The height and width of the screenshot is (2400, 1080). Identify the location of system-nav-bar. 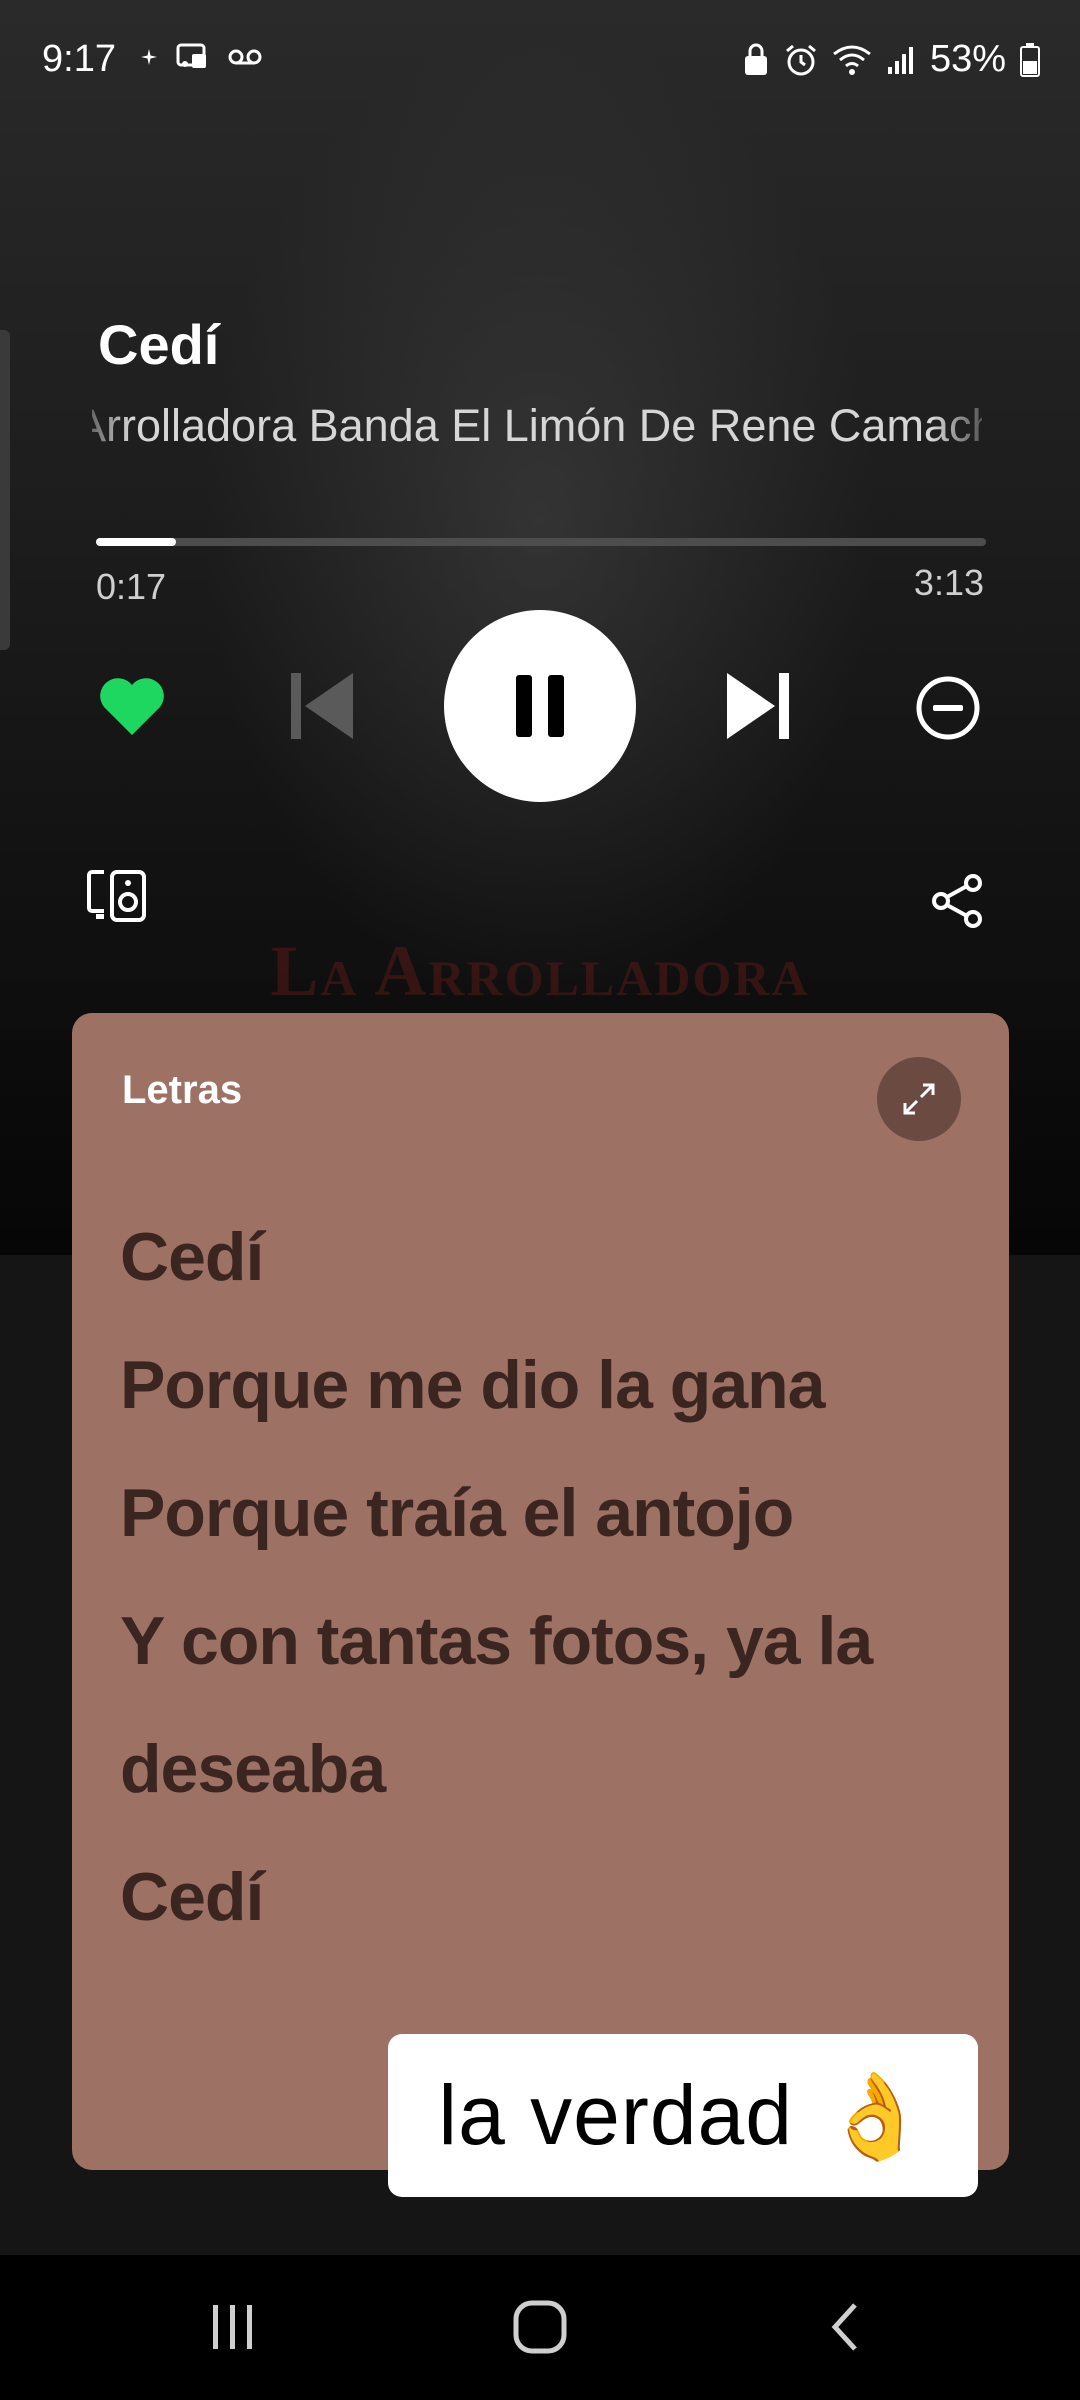
(540, 2327).